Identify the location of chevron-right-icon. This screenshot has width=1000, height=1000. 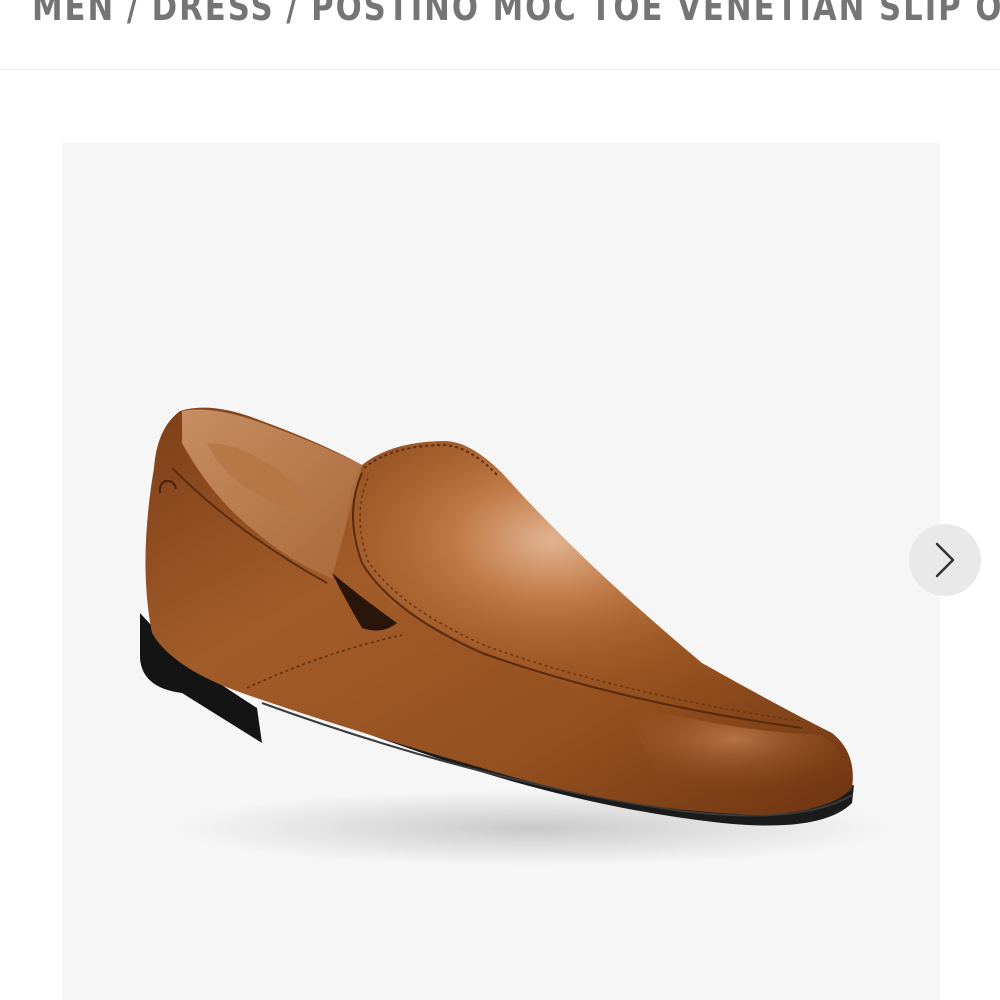
(945, 560).